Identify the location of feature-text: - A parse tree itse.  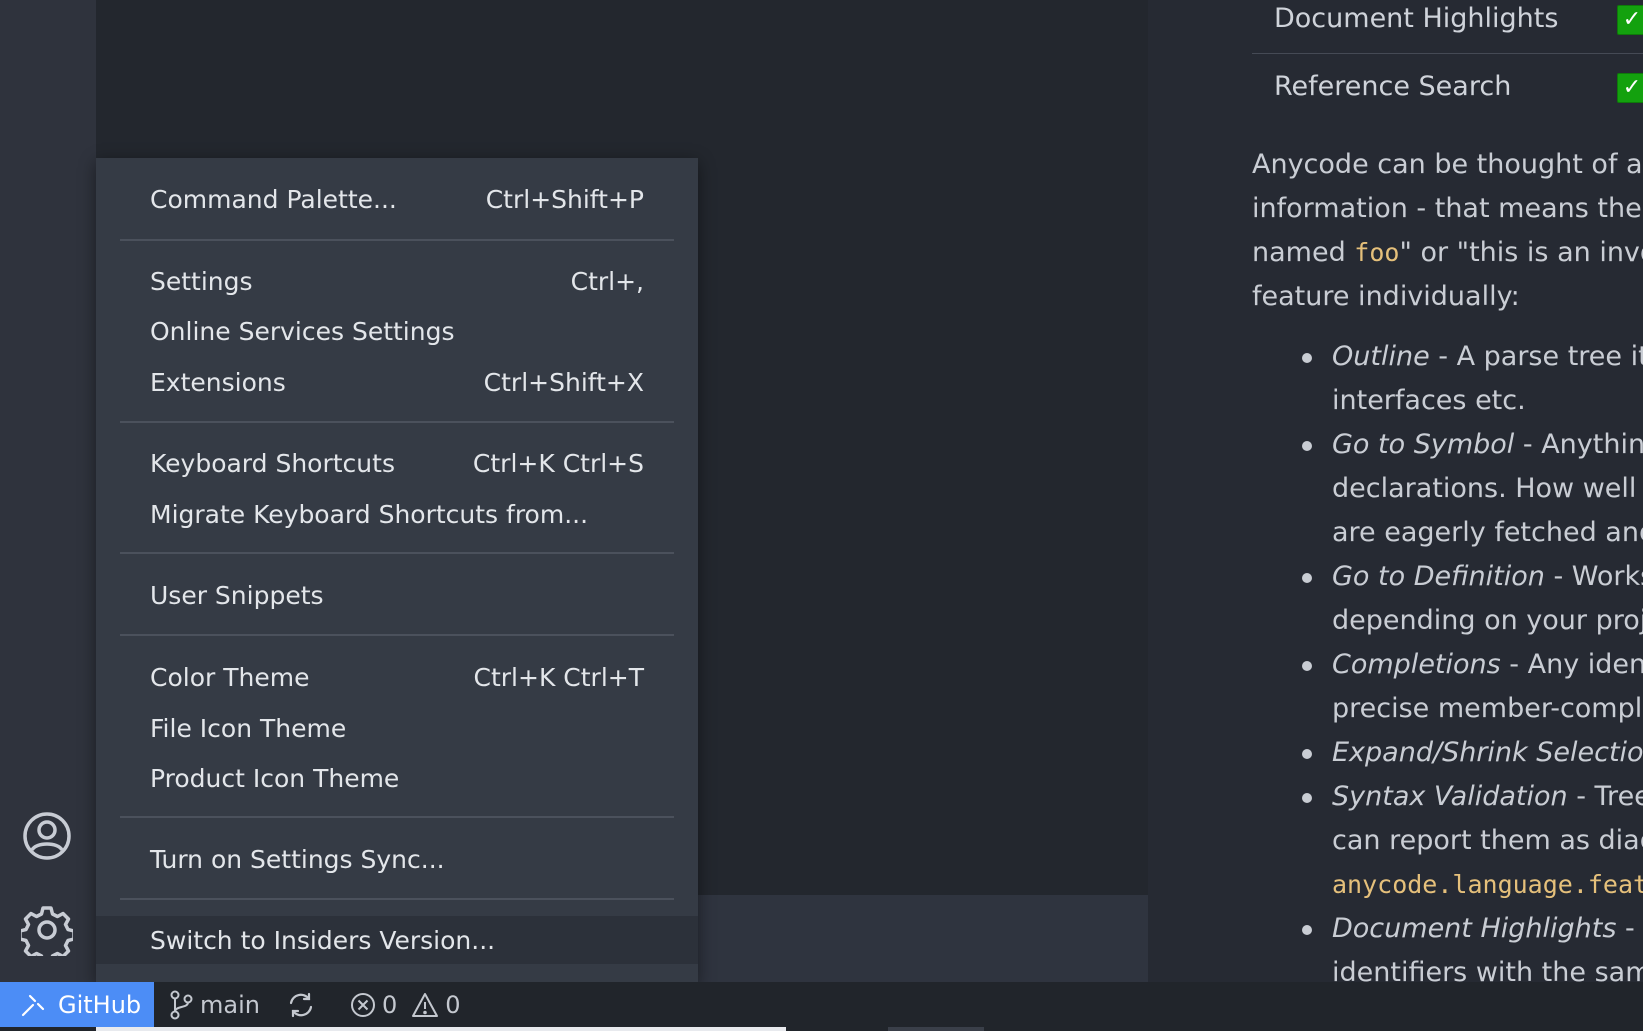
(1540, 356).